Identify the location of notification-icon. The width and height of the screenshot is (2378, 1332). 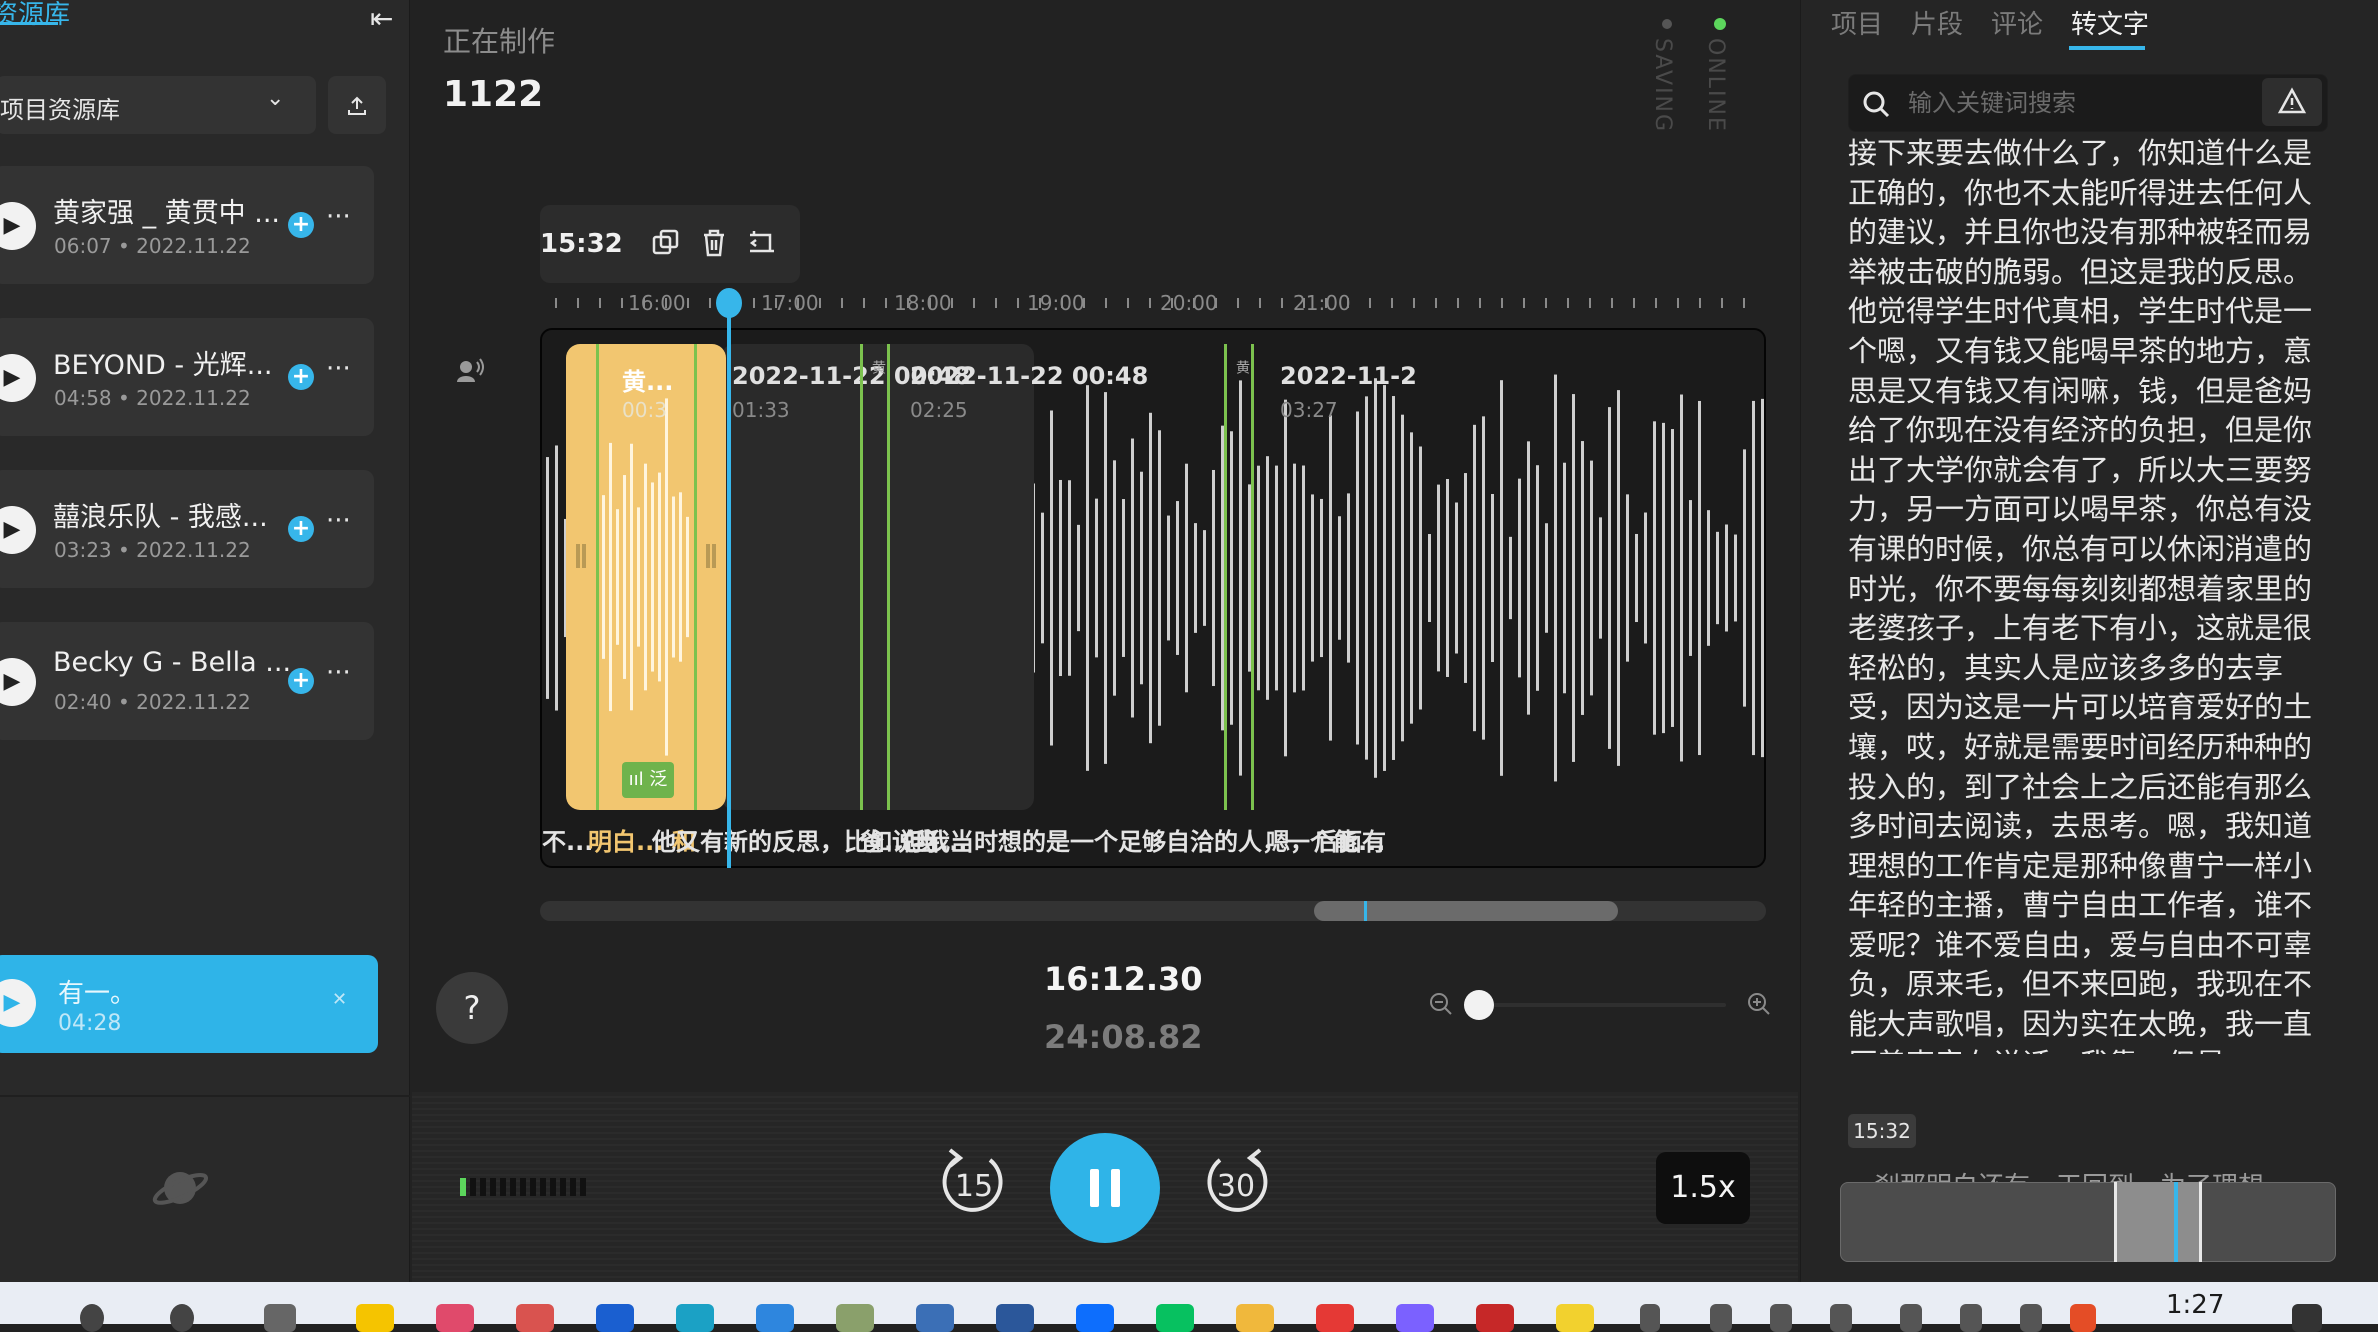
(2307, 1318).